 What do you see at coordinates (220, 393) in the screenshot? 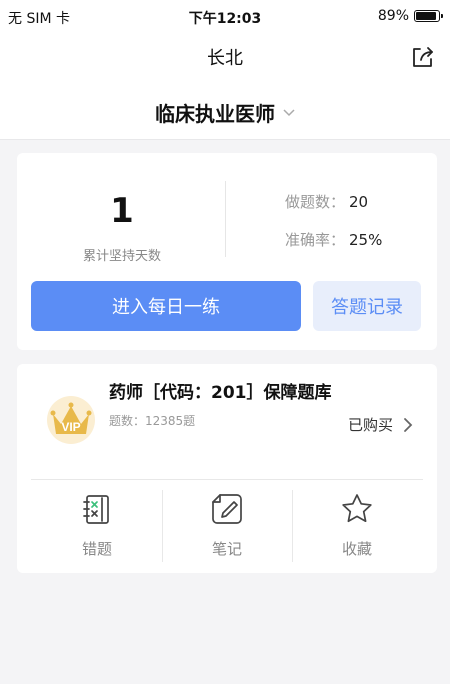
I see `bank-title: 药师［代码：201］保障题库` at bounding box center [220, 393].